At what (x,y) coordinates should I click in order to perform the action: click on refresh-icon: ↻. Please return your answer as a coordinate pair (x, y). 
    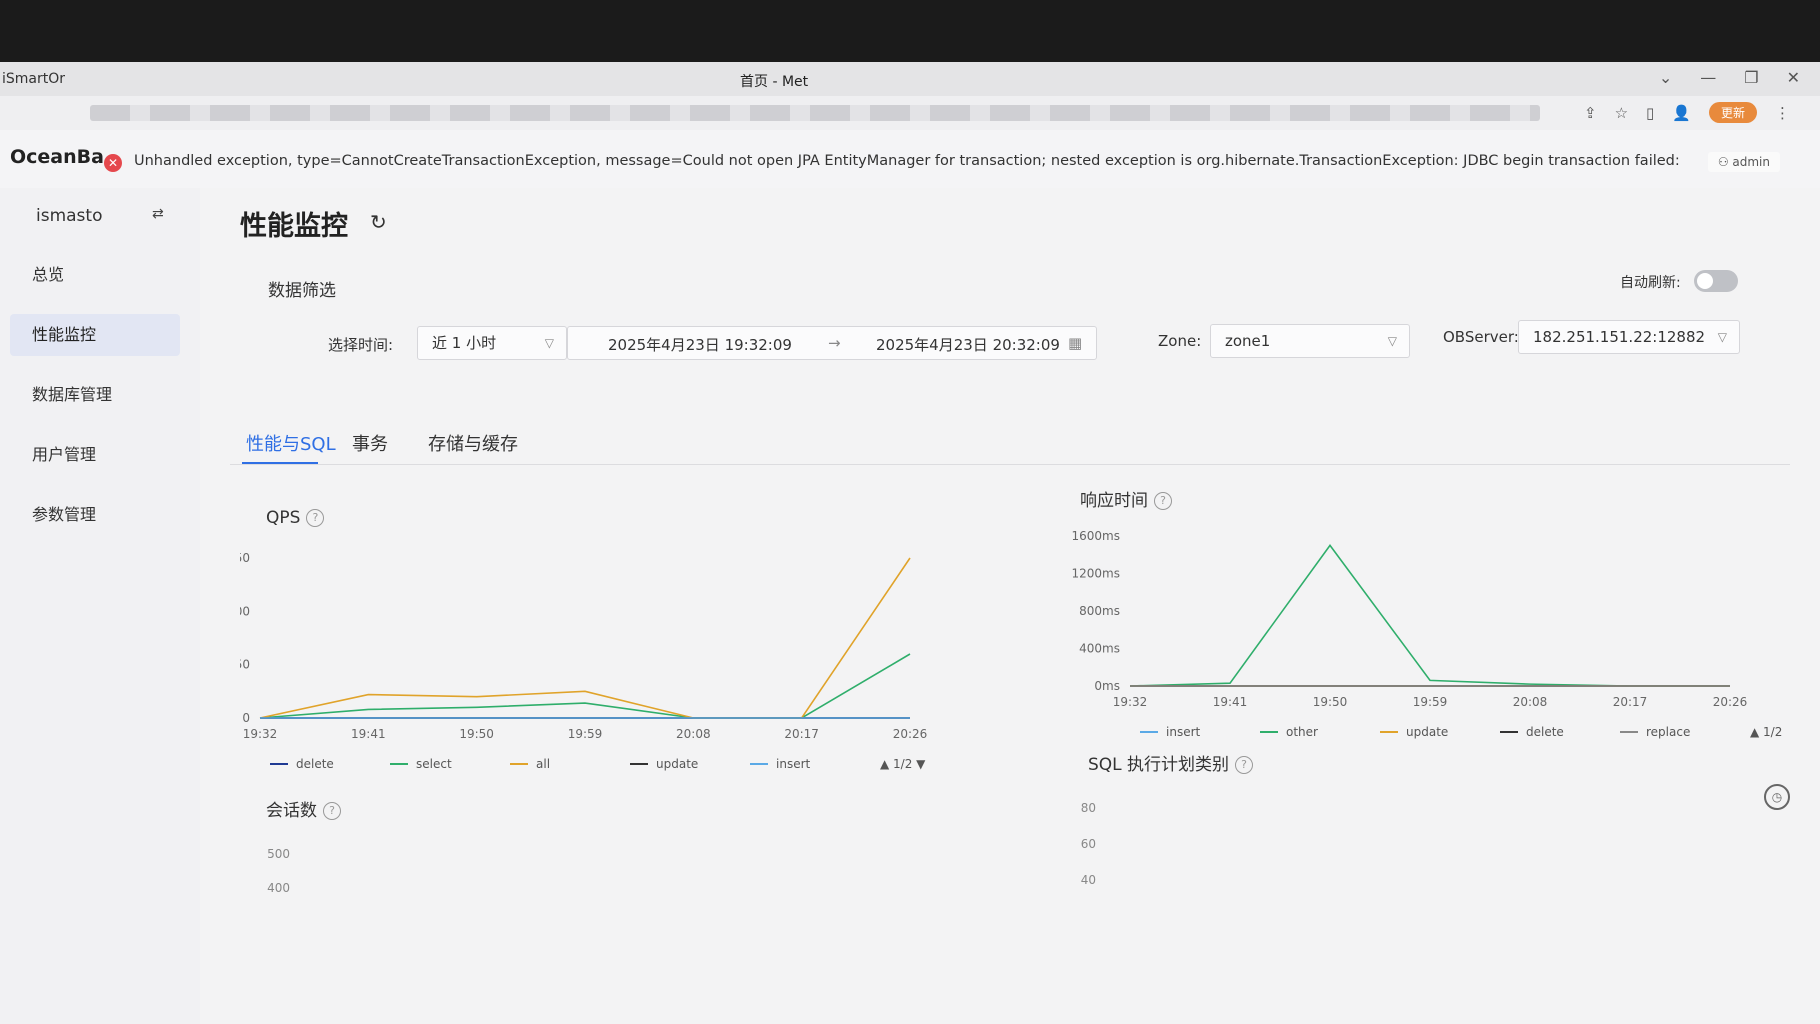
    Looking at the image, I should click on (378, 222).